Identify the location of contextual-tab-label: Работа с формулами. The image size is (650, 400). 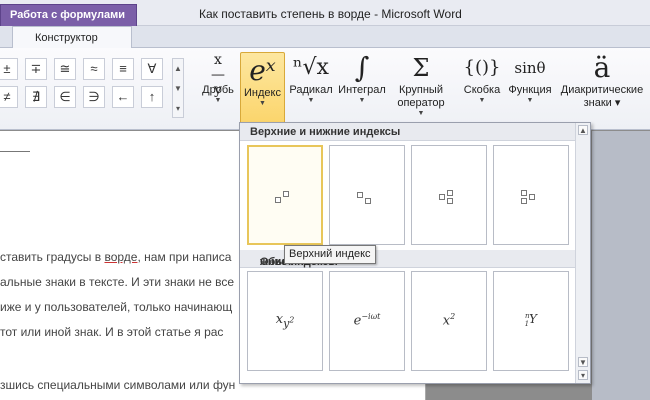
(68, 15).